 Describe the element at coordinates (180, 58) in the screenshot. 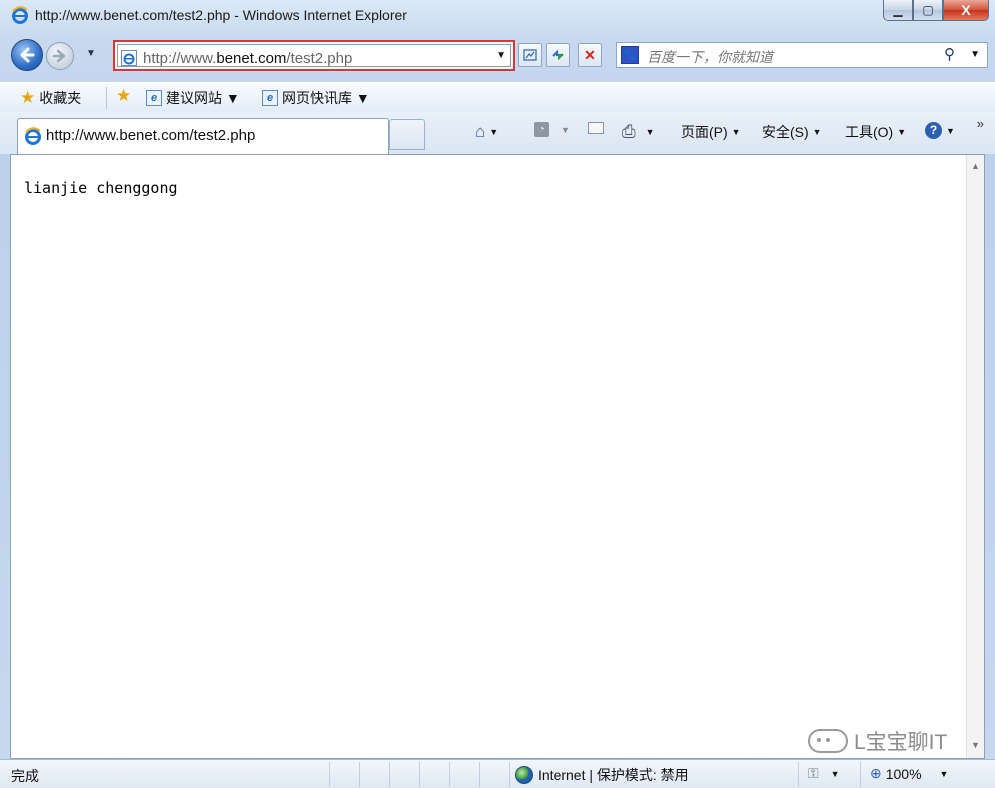

I see `url-prefix: http://www.` at that location.